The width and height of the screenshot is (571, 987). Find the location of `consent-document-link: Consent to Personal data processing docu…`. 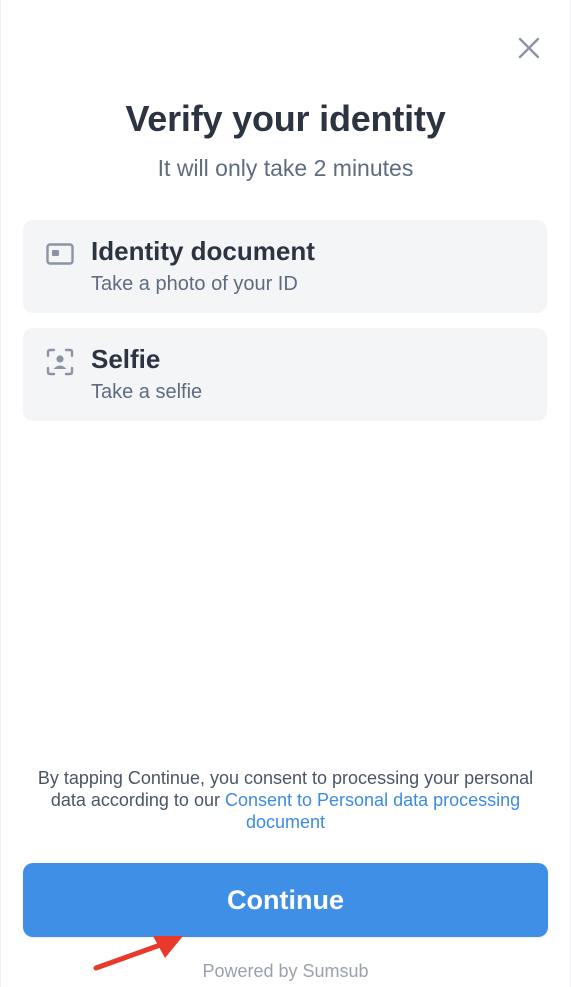

consent-document-link: Consent to Personal data processing docu… is located at coordinates (372, 811).